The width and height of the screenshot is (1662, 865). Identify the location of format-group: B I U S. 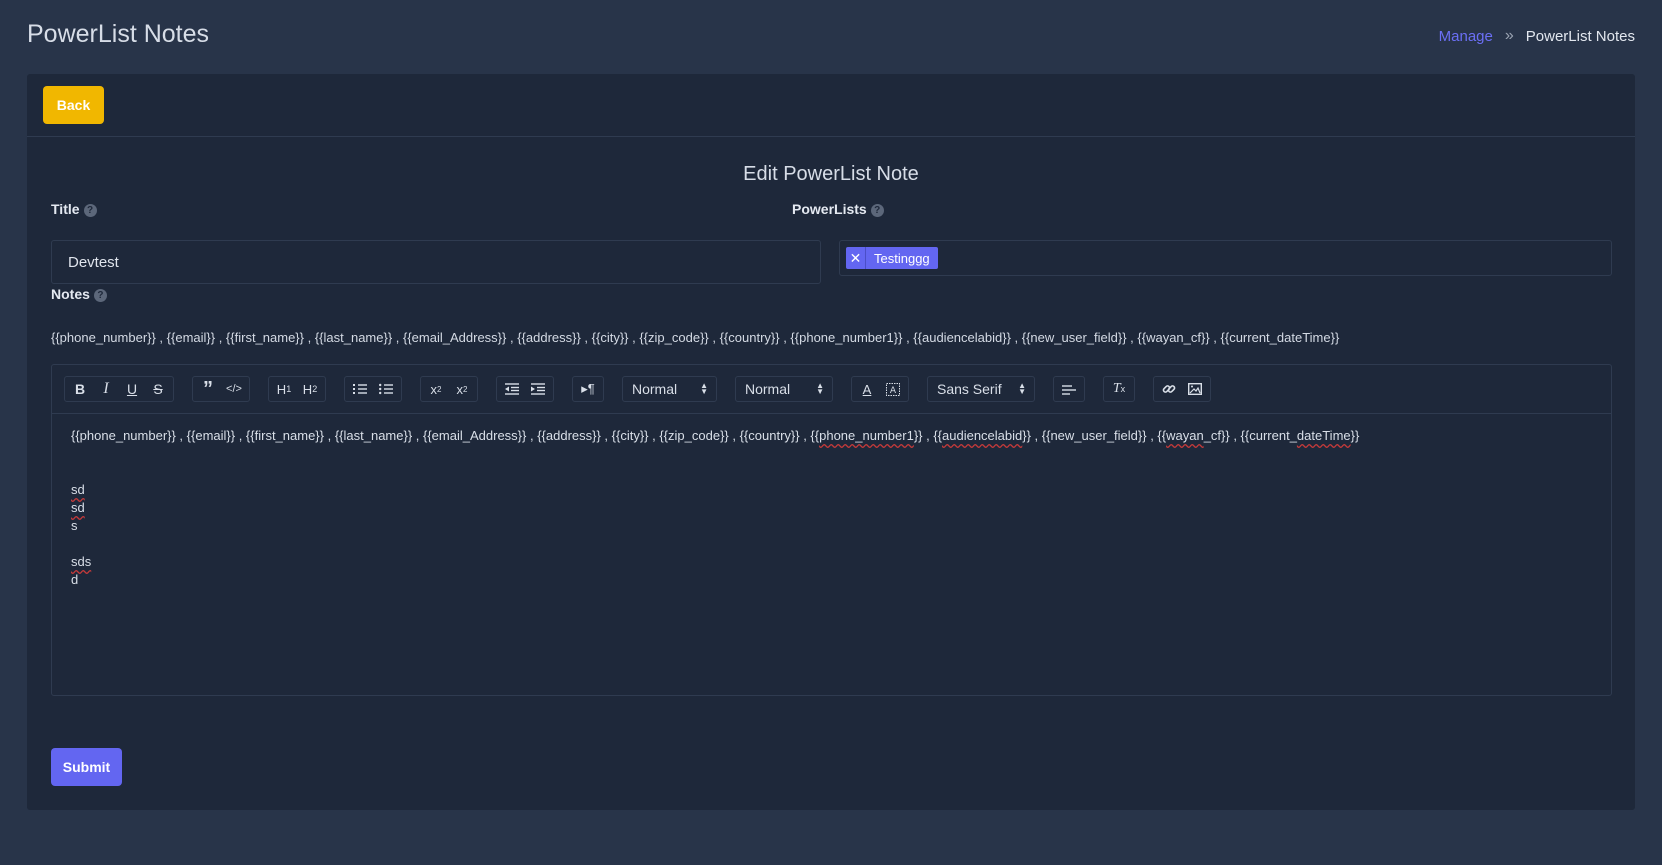
(119, 389).